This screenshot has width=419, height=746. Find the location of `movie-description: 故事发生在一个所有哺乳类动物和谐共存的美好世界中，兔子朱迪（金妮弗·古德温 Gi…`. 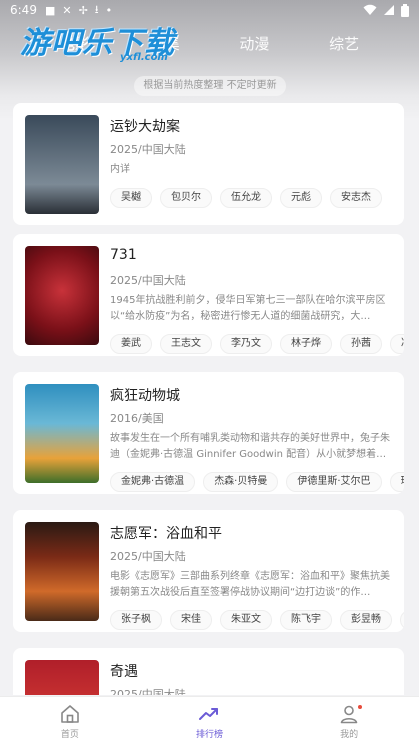

movie-description: 故事发生在一个所有哺乳类动物和谐共存的美好世界中，兔子朱迪（金妮弗·古德温 Gi… is located at coordinates (250, 446).